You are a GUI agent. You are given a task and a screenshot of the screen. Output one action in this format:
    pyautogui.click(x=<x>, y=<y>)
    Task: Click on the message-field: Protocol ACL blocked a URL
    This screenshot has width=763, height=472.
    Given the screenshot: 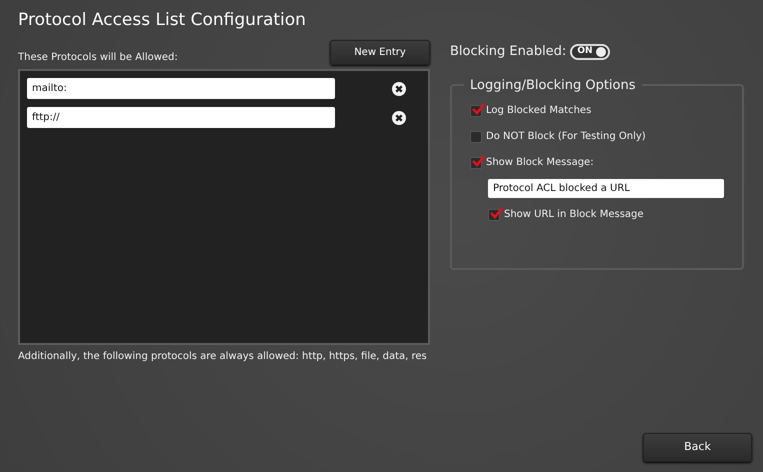 What is the action you would take?
    pyautogui.click(x=606, y=188)
    